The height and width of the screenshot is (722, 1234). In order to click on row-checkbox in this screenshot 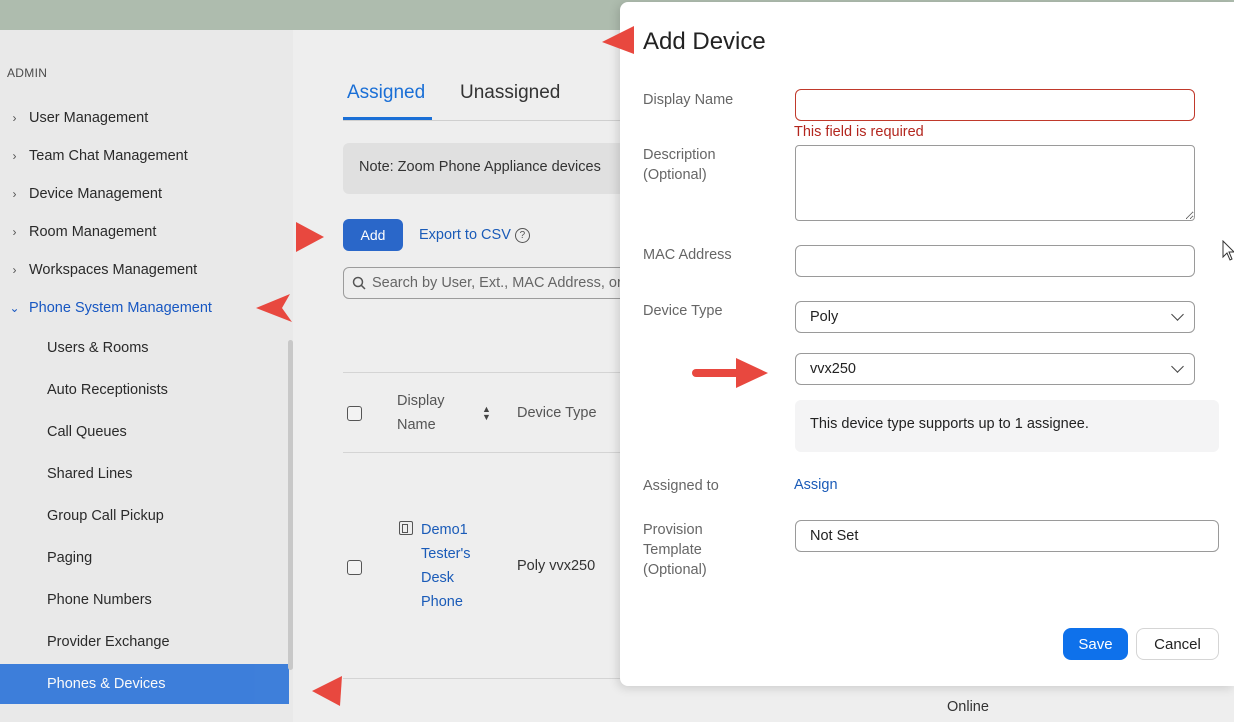, I will do `click(354, 567)`.